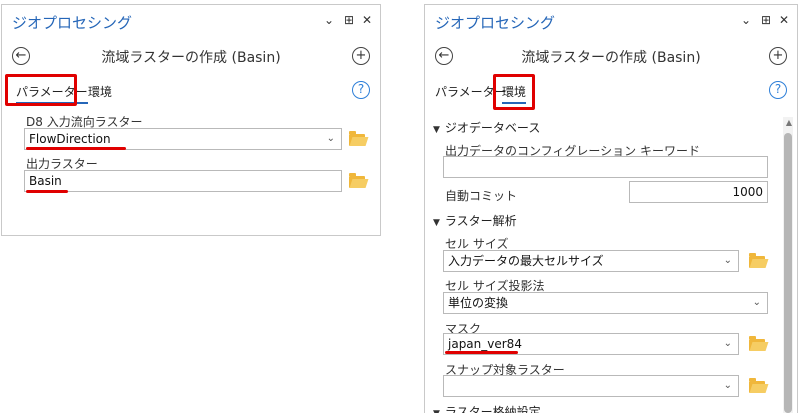 The width and height of the screenshot is (800, 413). I want to click on tab-environments: 環境, so click(100, 91).